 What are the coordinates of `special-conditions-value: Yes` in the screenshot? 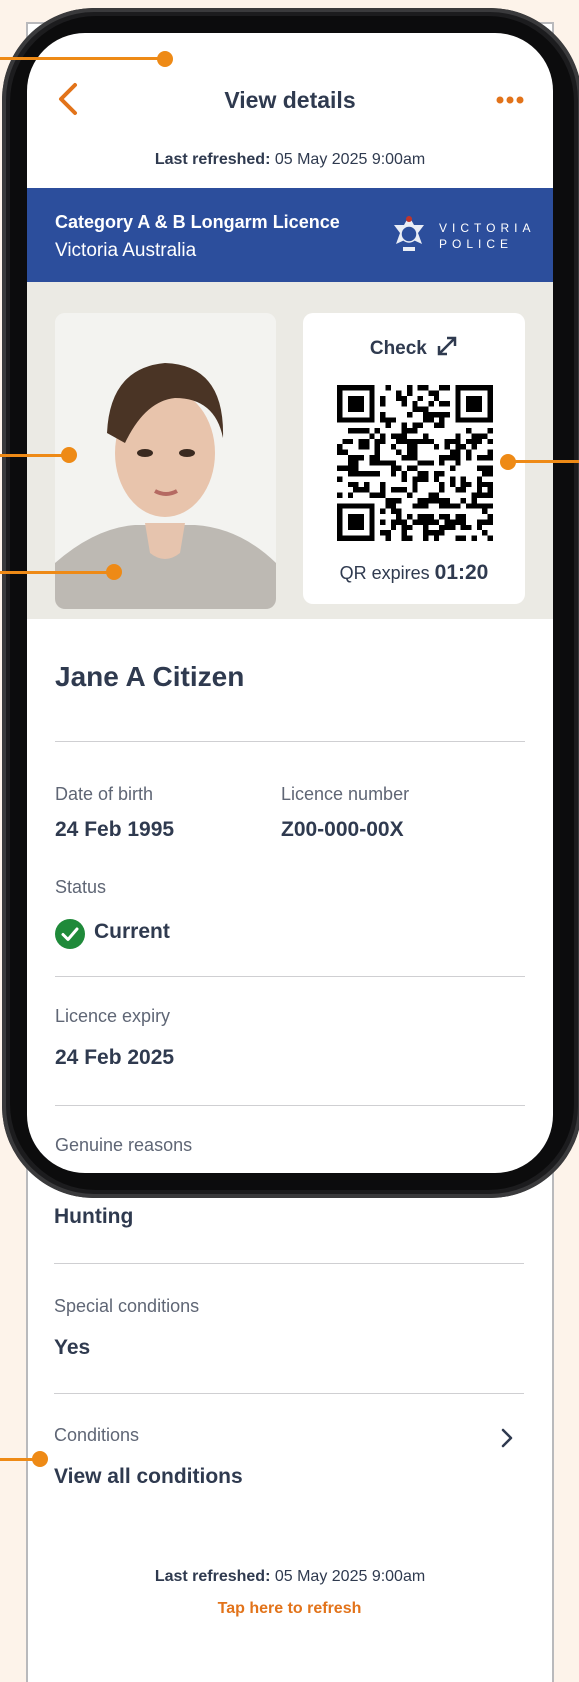 It's located at (72, 1347).